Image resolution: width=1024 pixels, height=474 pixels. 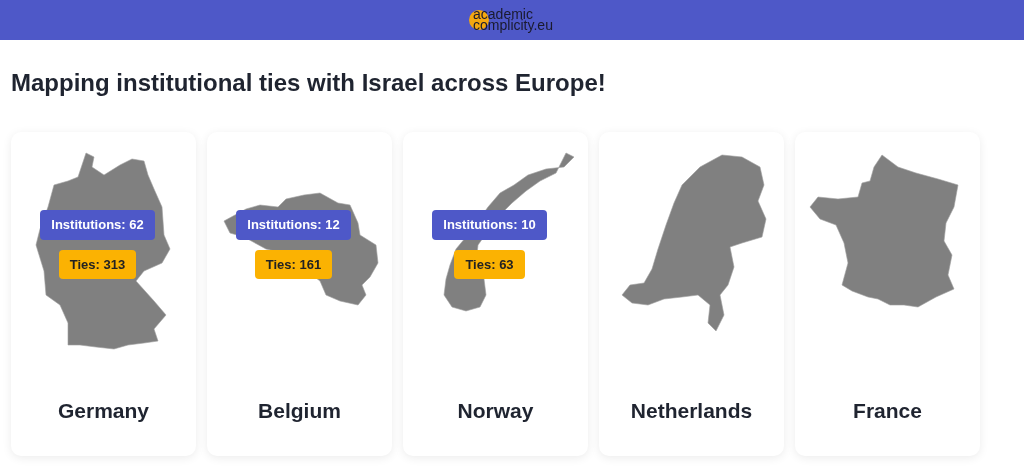 I want to click on country-card: Netherlands, so click(x=691, y=294).